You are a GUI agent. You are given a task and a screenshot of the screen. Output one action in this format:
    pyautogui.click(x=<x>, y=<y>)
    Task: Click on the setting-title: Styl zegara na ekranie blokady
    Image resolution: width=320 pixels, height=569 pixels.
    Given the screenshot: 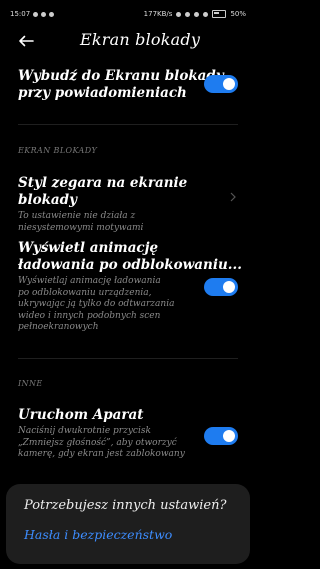 What is the action you would take?
    pyautogui.click(x=103, y=191)
    